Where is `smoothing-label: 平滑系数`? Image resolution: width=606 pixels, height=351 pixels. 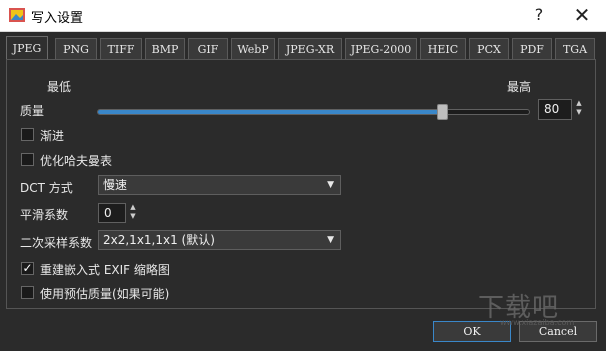 smoothing-label: 平滑系数 is located at coordinates (44, 215).